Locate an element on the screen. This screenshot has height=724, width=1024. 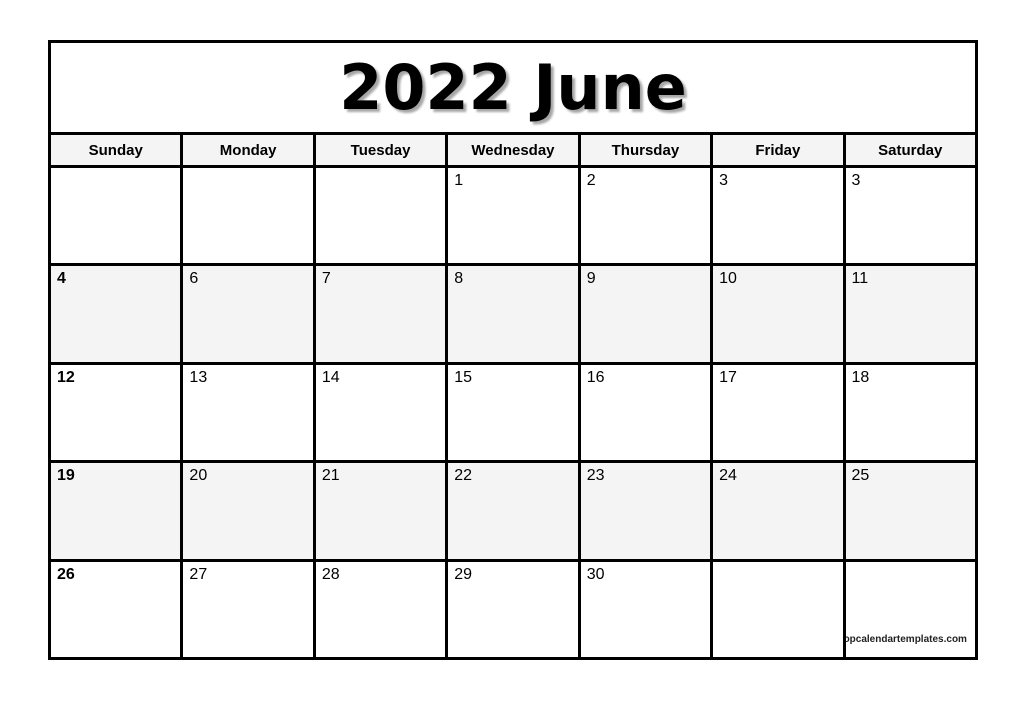
calendar-day-number: 11 is located at coordinates (860, 279).